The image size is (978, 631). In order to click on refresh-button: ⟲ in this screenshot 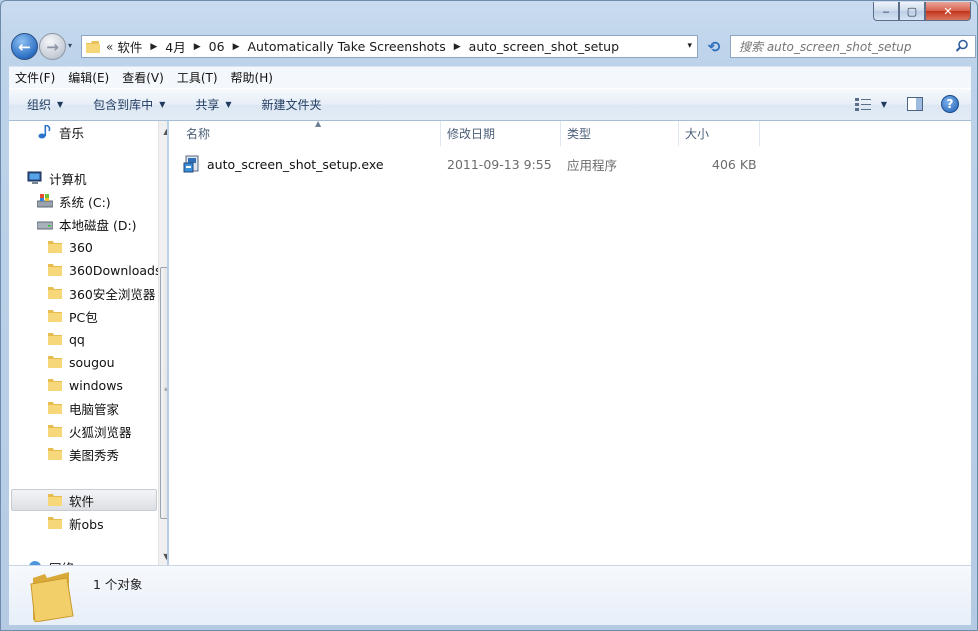, I will do `click(714, 46)`.